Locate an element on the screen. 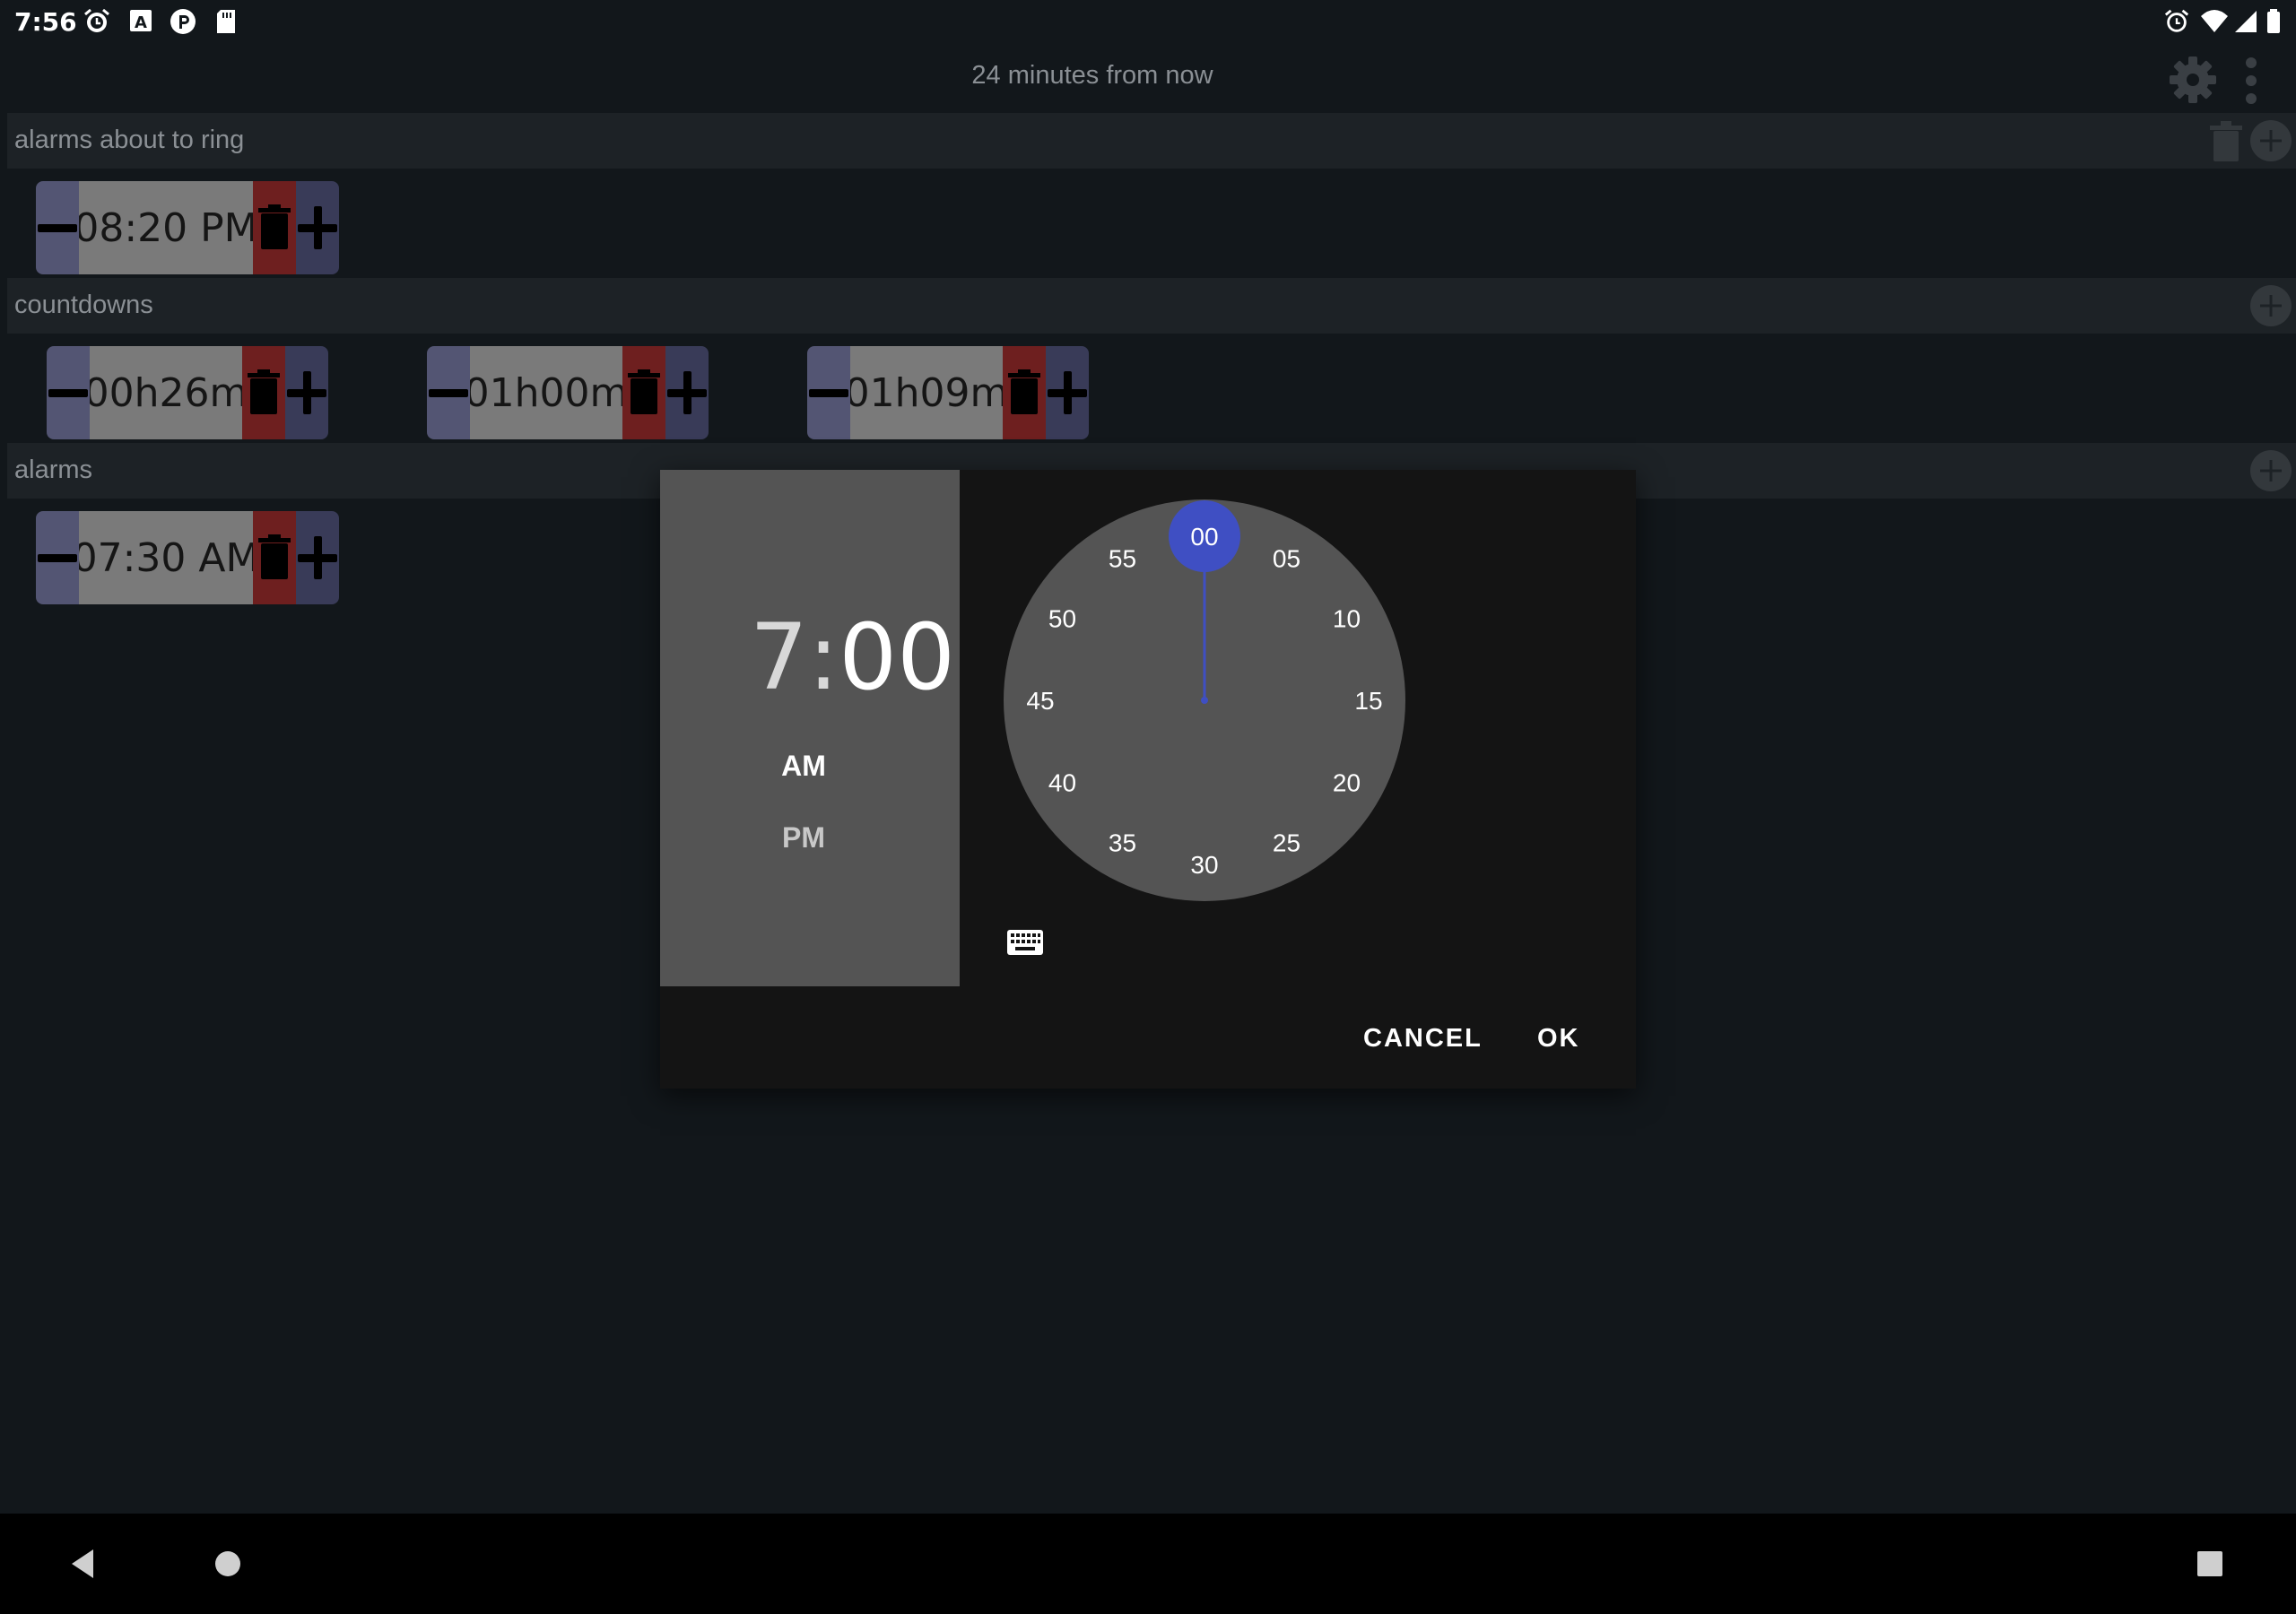 The height and width of the screenshot is (1614, 2296). p-badge-icon is located at coordinates (183, 21).